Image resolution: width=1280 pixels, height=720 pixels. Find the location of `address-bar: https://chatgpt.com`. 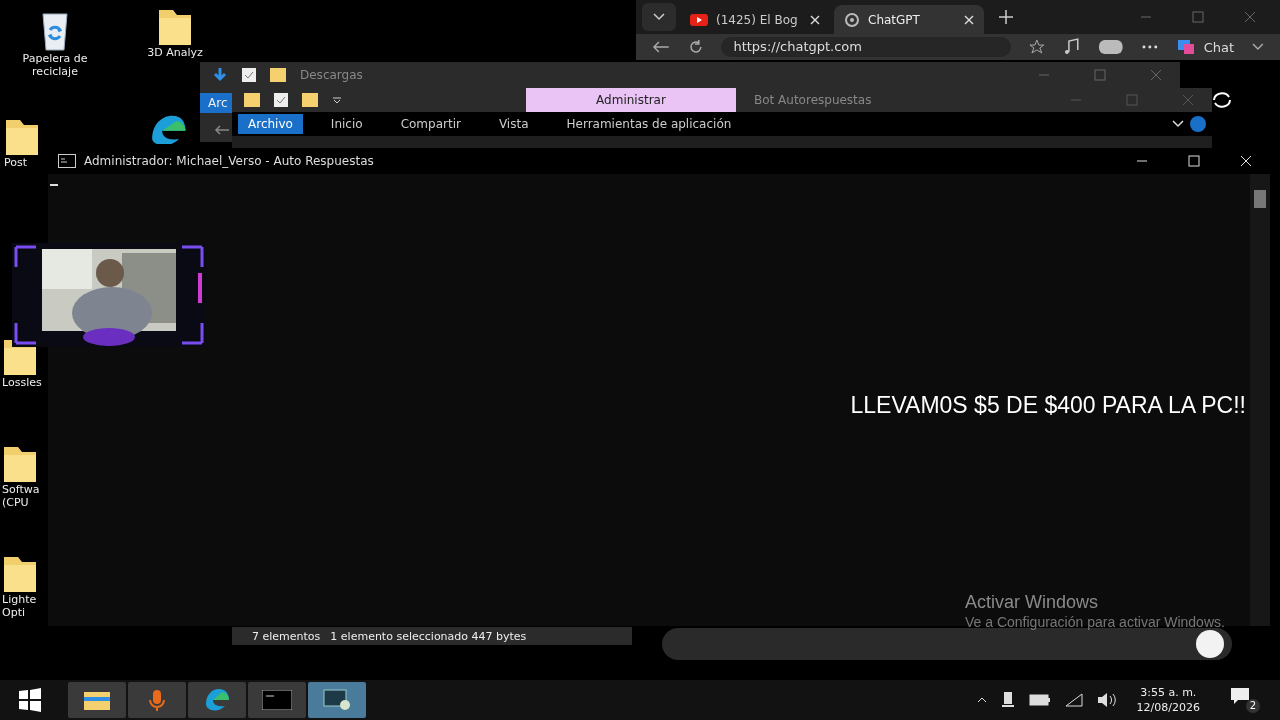

address-bar: https://chatgpt.com is located at coordinates (866, 47).